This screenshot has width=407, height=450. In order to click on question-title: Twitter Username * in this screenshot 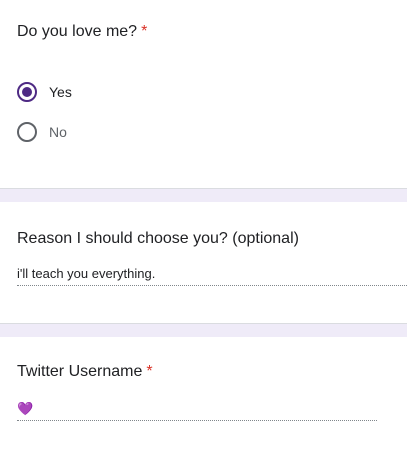, I will do `click(85, 372)`.